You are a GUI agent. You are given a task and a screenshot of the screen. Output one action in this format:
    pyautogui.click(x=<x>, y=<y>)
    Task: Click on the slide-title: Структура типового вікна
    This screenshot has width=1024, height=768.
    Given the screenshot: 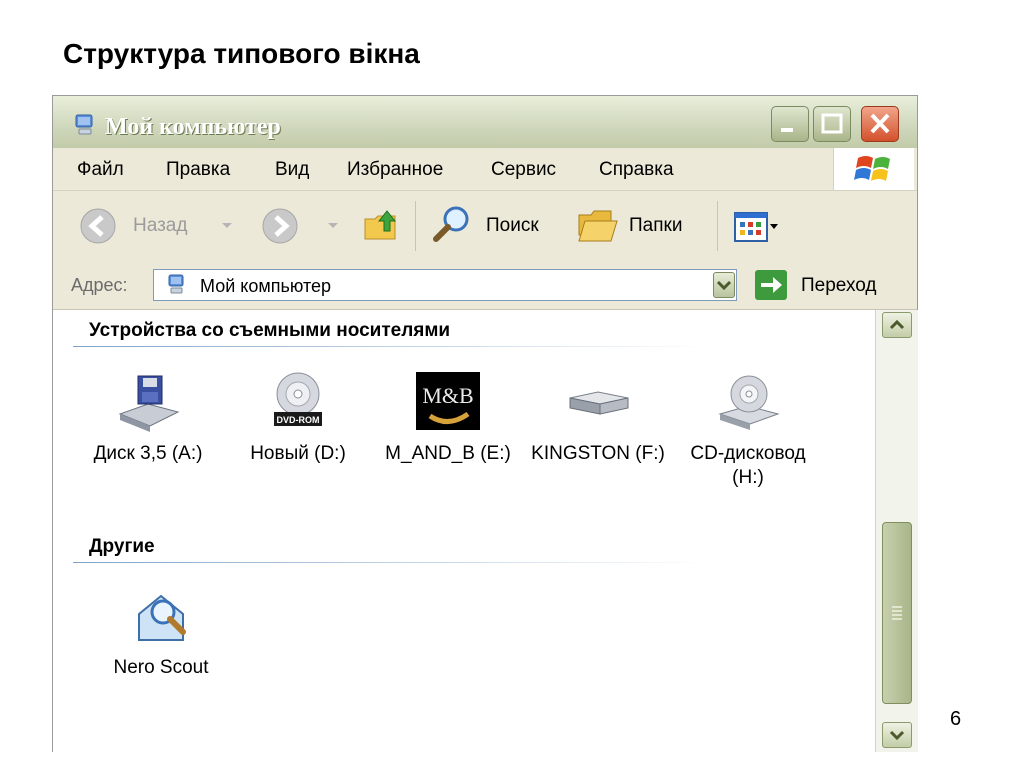 What is the action you would take?
    pyautogui.click(x=241, y=53)
    